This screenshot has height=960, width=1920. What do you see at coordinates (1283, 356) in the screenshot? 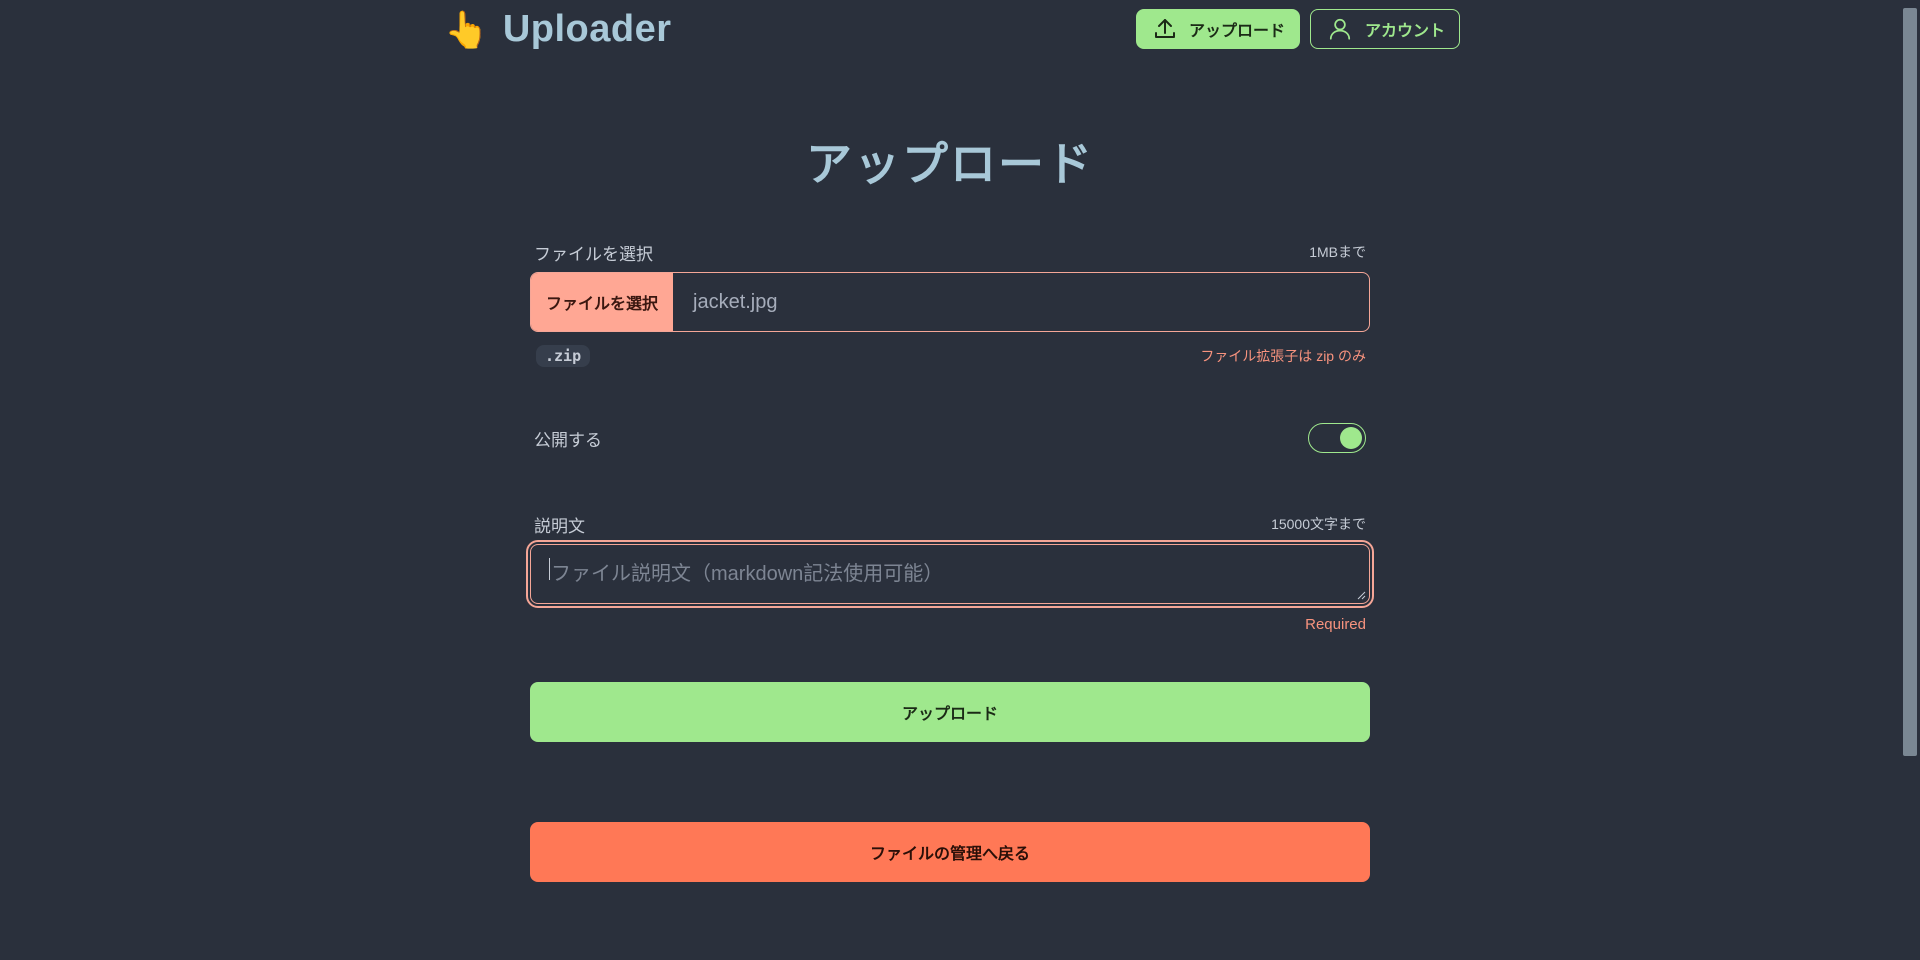
I see `file-error-message: ファイル拡張子は zip のみ` at bounding box center [1283, 356].